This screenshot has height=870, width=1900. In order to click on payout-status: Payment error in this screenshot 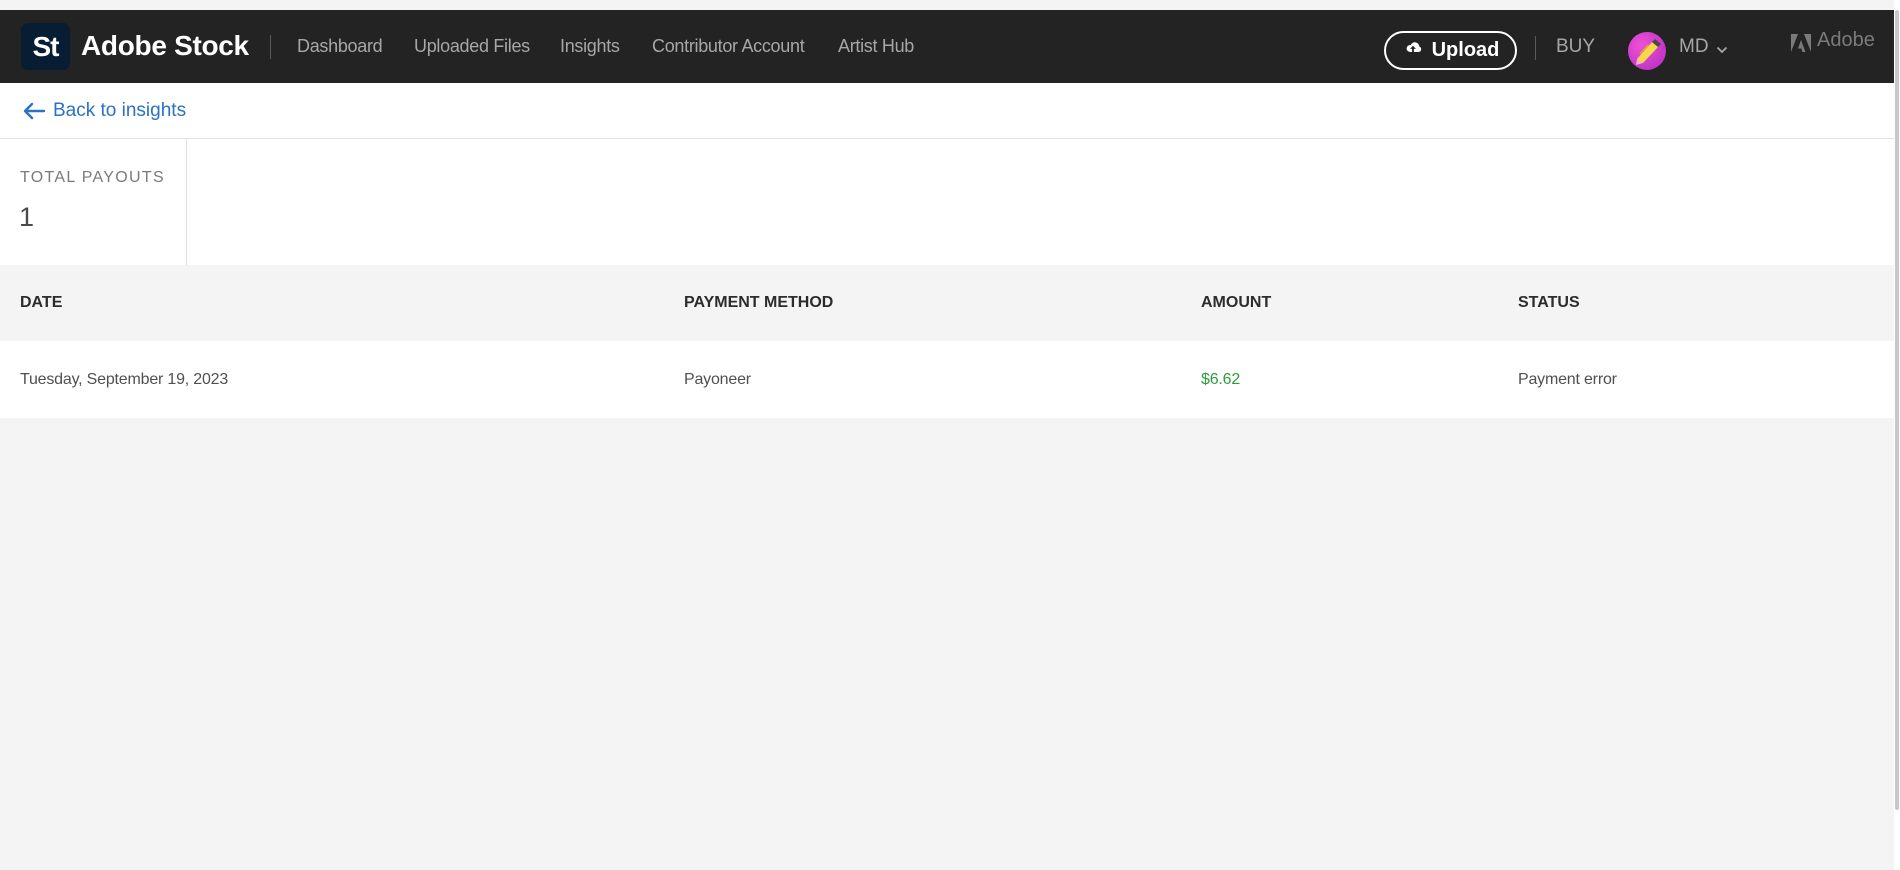, I will do `click(1567, 379)`.